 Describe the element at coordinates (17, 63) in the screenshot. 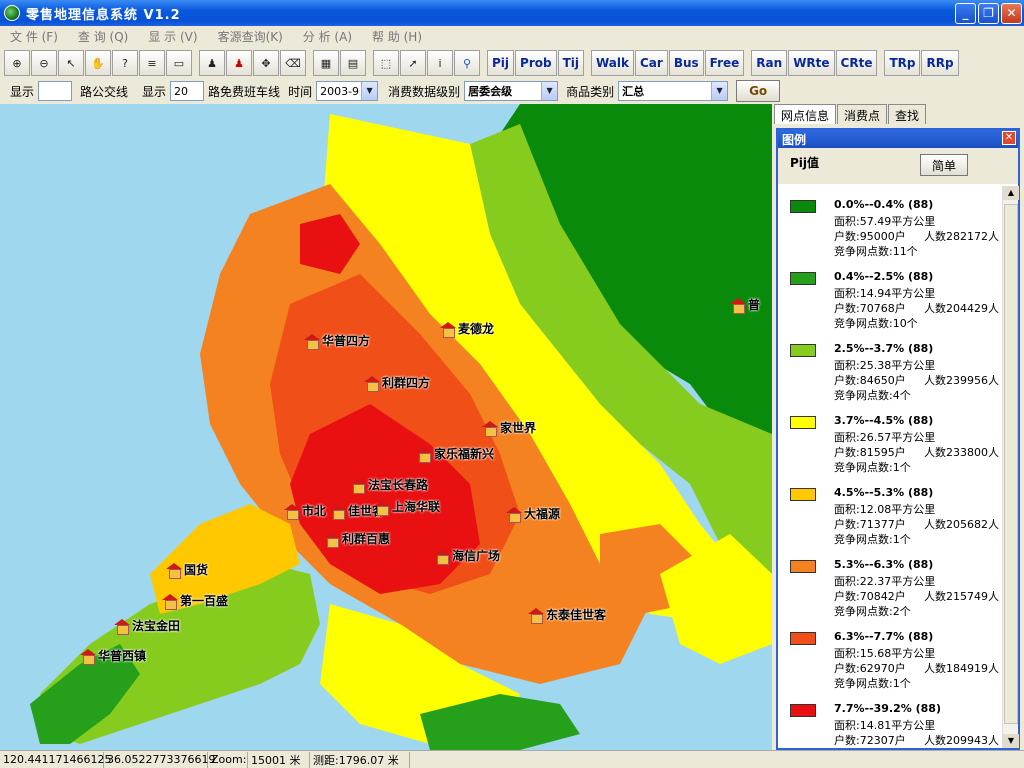

I see `zoom-in-icon: ⊕` at that location.